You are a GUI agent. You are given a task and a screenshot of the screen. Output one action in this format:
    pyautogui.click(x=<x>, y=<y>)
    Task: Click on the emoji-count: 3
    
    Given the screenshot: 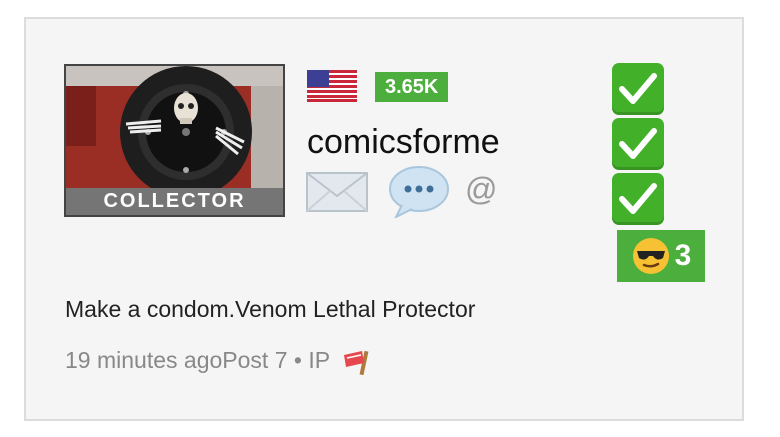 What is the action you would take?
    pyautogui.click(x=683, y=255)
    